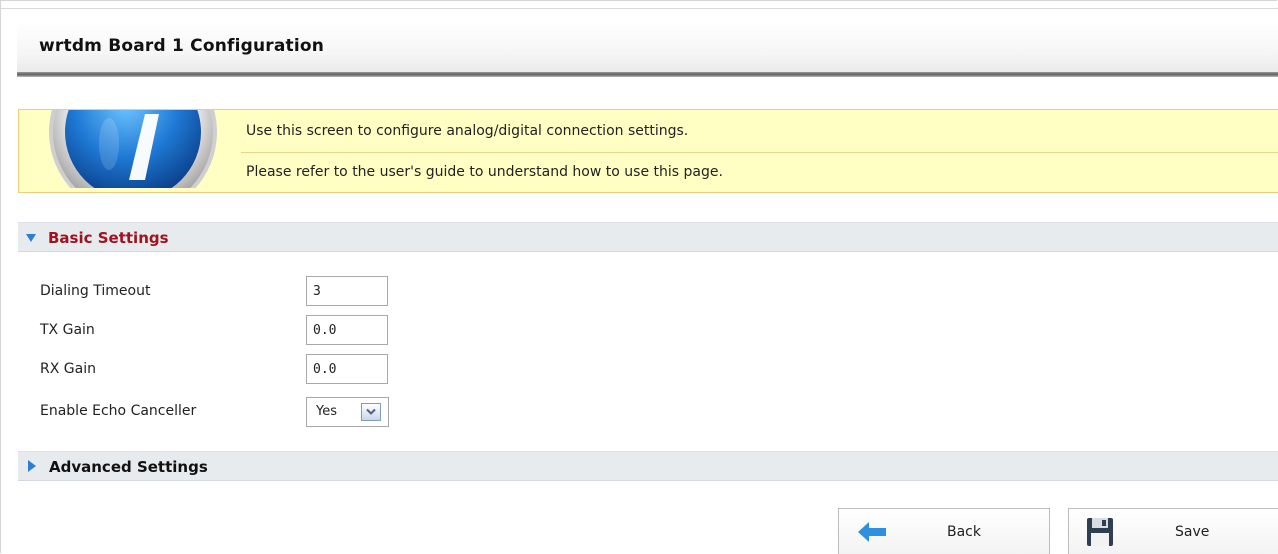 Image resolution: width=1278 pixels, height=554 pixels. I want to click on back-button-label: Back, so click(964, 532).